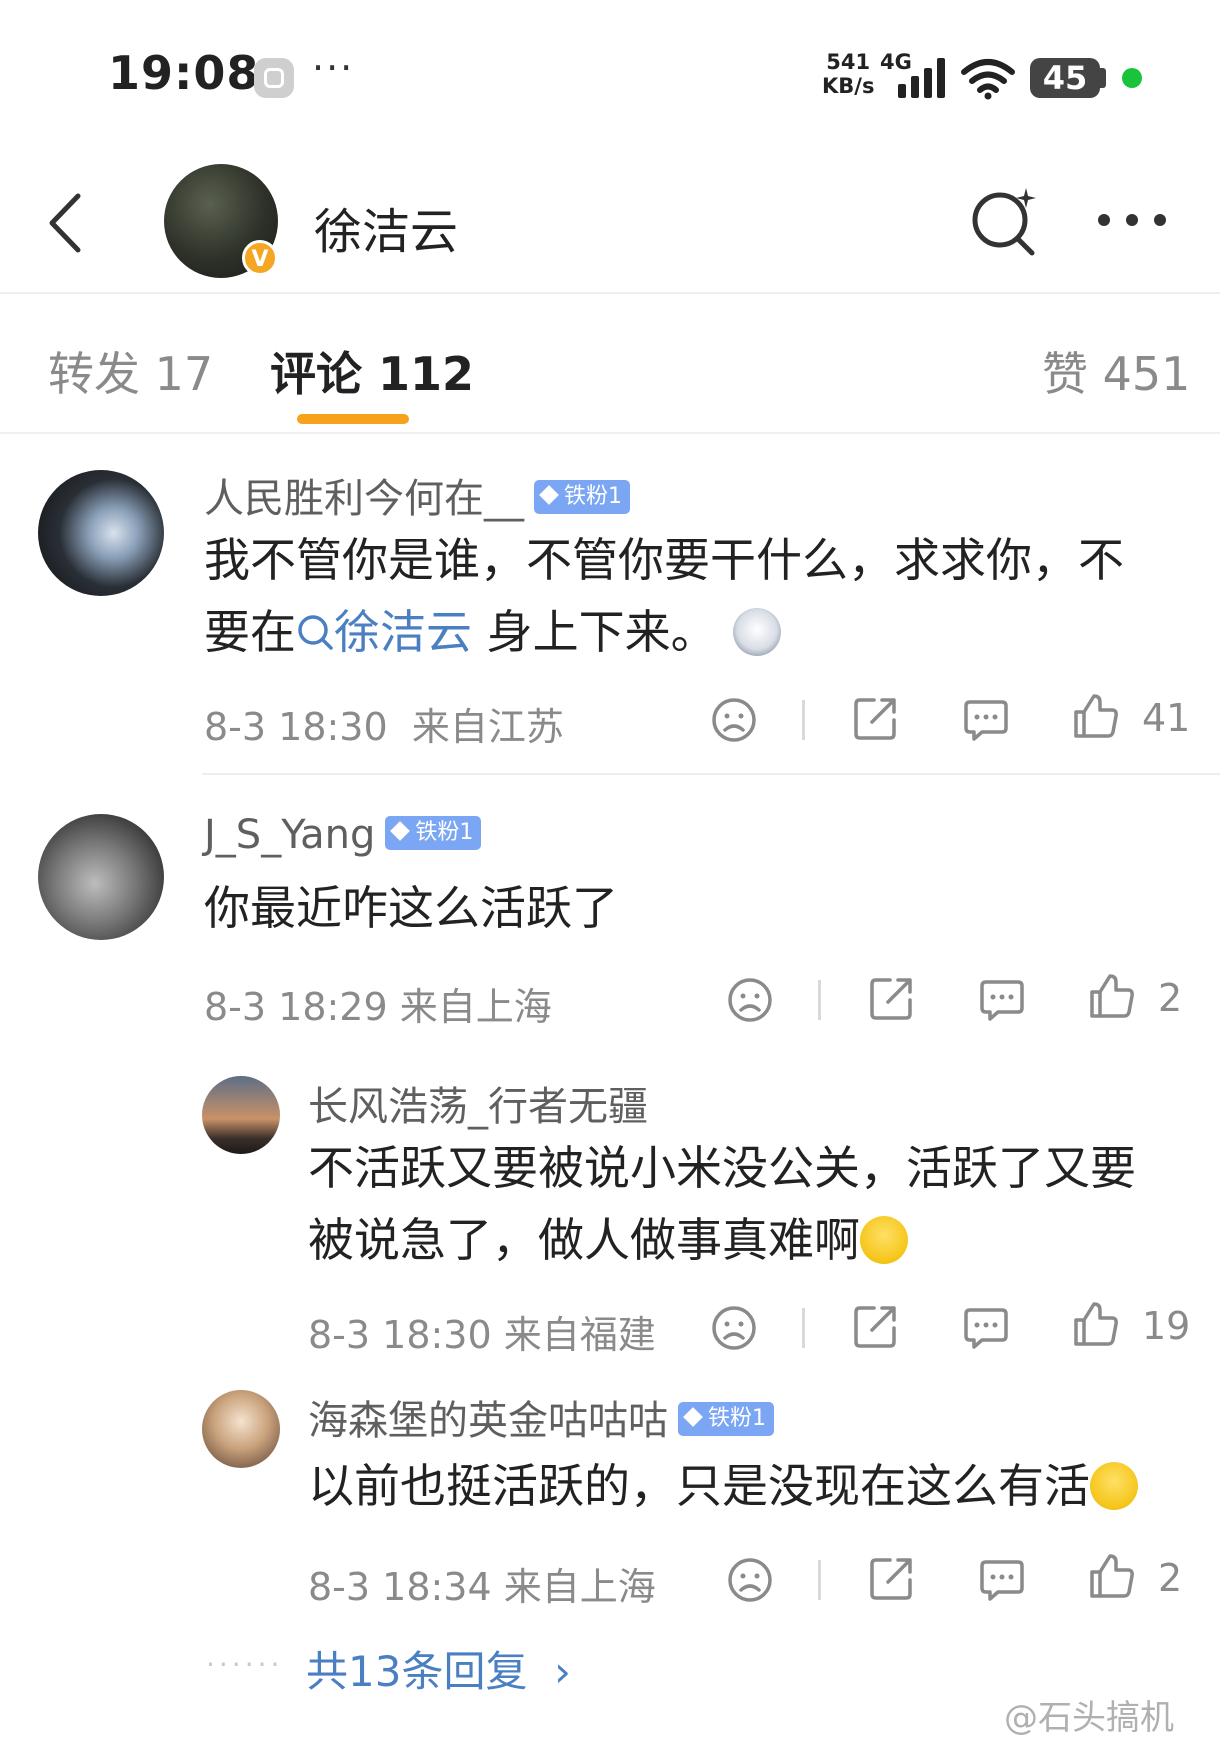  Describe the element at coordinates (1170, 1578) in the screenshot. I see `like-count: 2` at that location.